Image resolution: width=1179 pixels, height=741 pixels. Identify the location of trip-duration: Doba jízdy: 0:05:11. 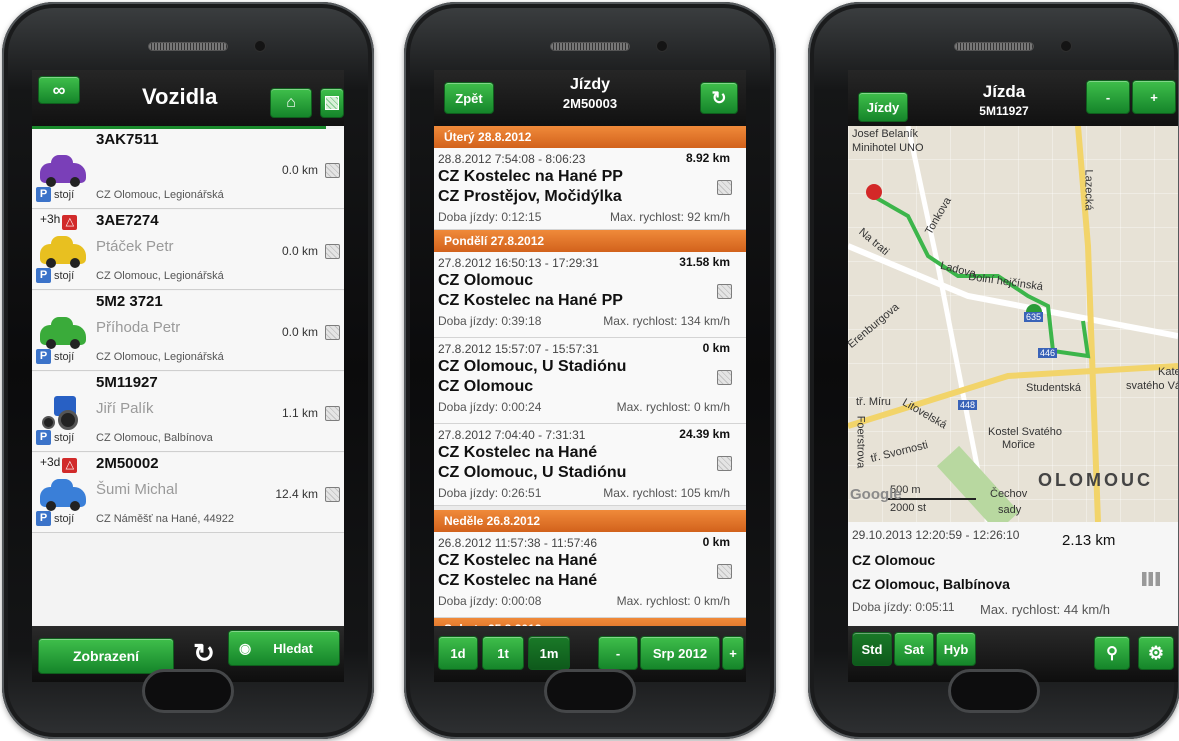
(903, 607).